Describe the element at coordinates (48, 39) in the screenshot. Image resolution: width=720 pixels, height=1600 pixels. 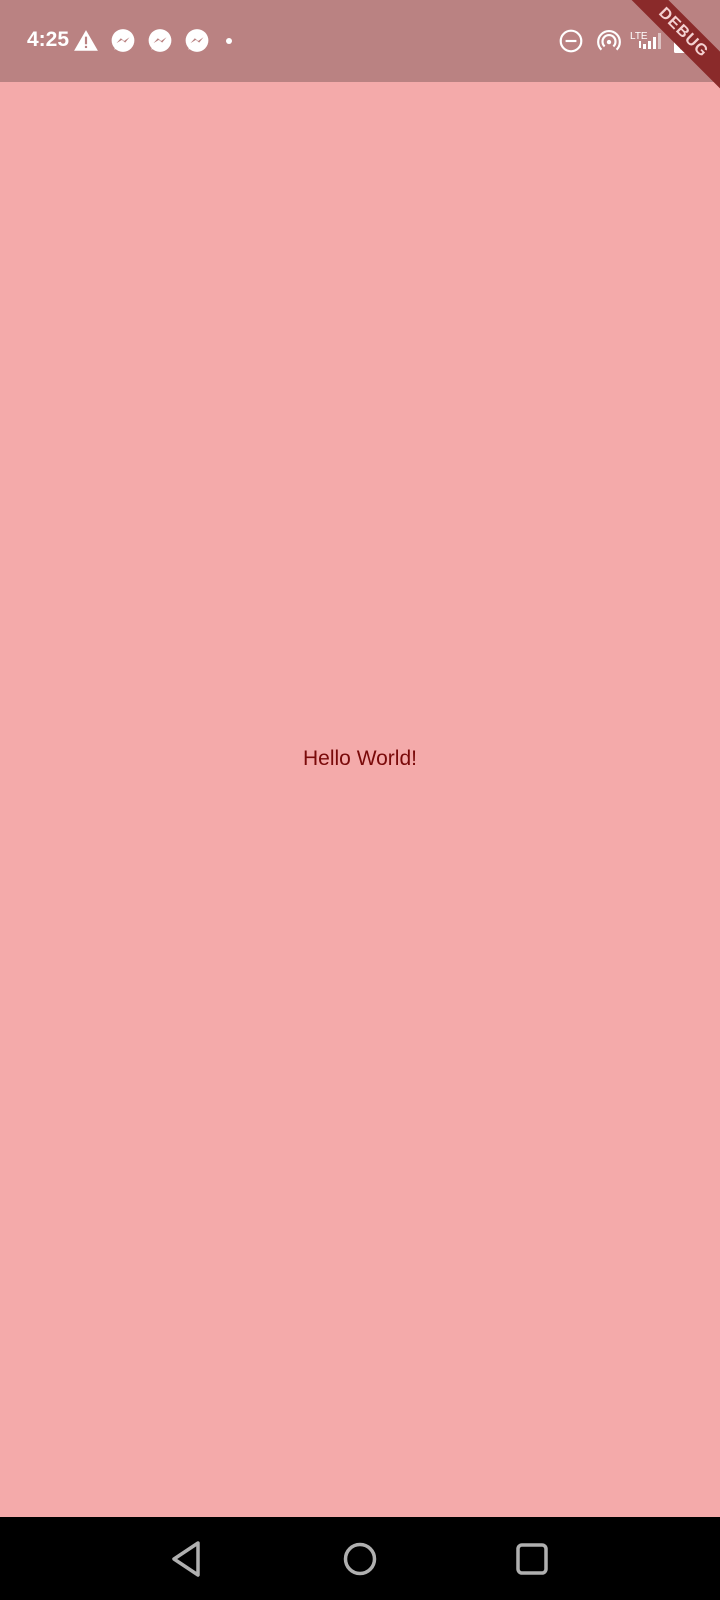
I see `status-time: 4:25` at that location.